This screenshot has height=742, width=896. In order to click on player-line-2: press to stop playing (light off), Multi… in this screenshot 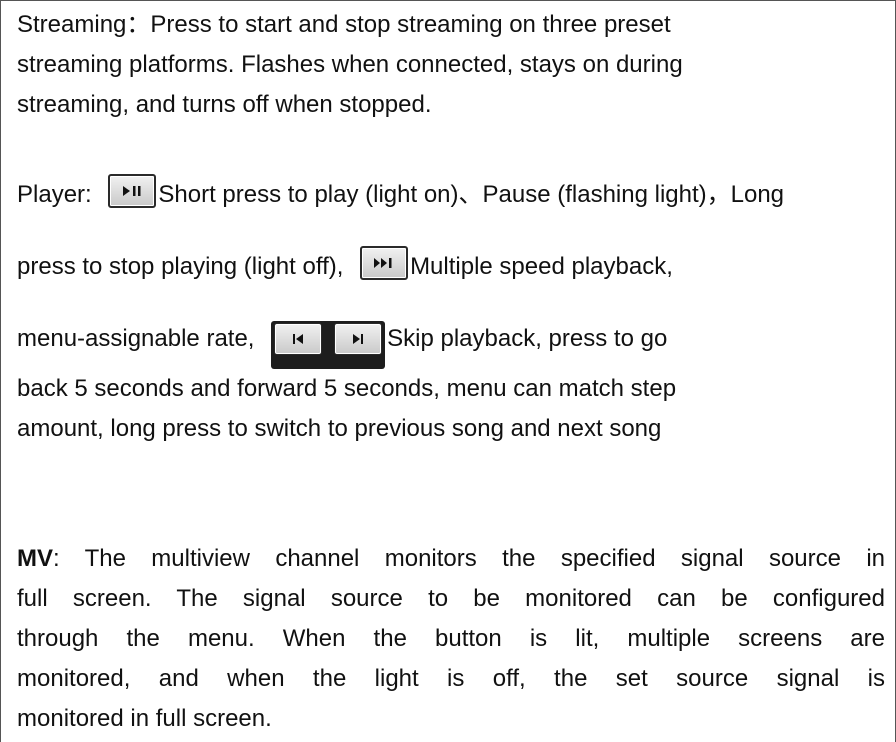, I will do `click(451, 267)`.